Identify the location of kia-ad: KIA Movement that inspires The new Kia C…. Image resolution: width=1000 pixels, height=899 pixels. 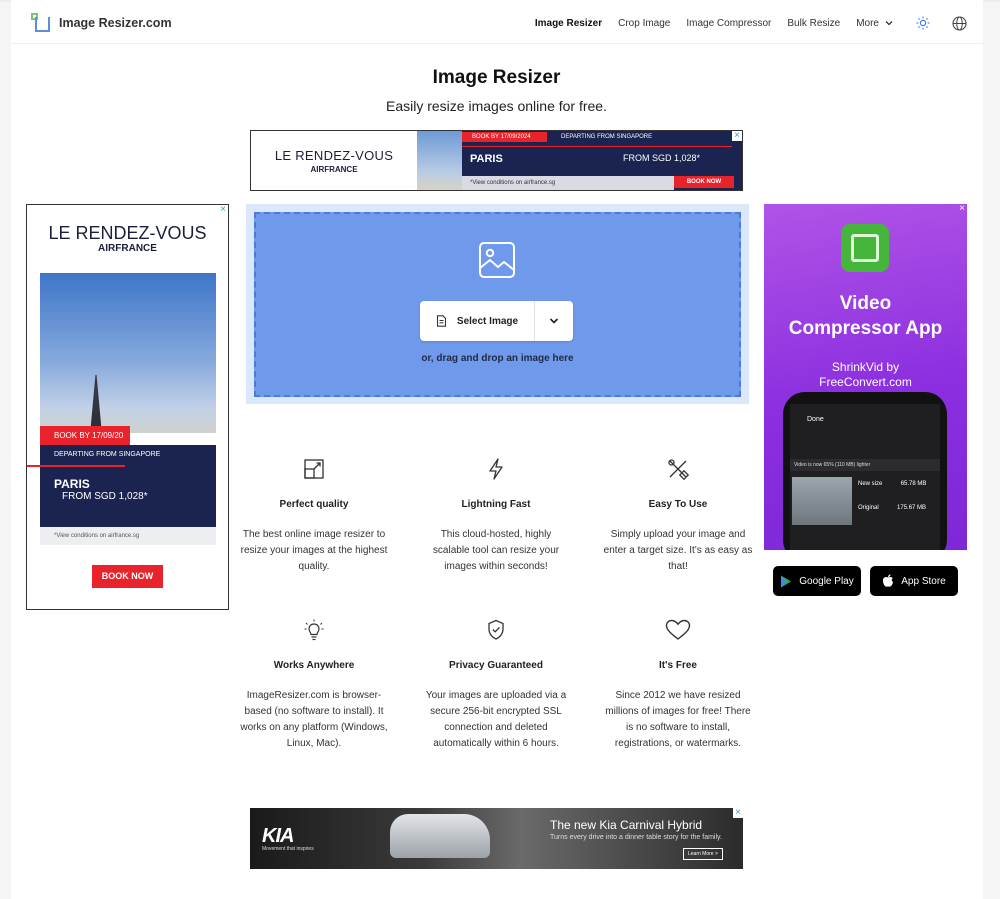
(496, 838).